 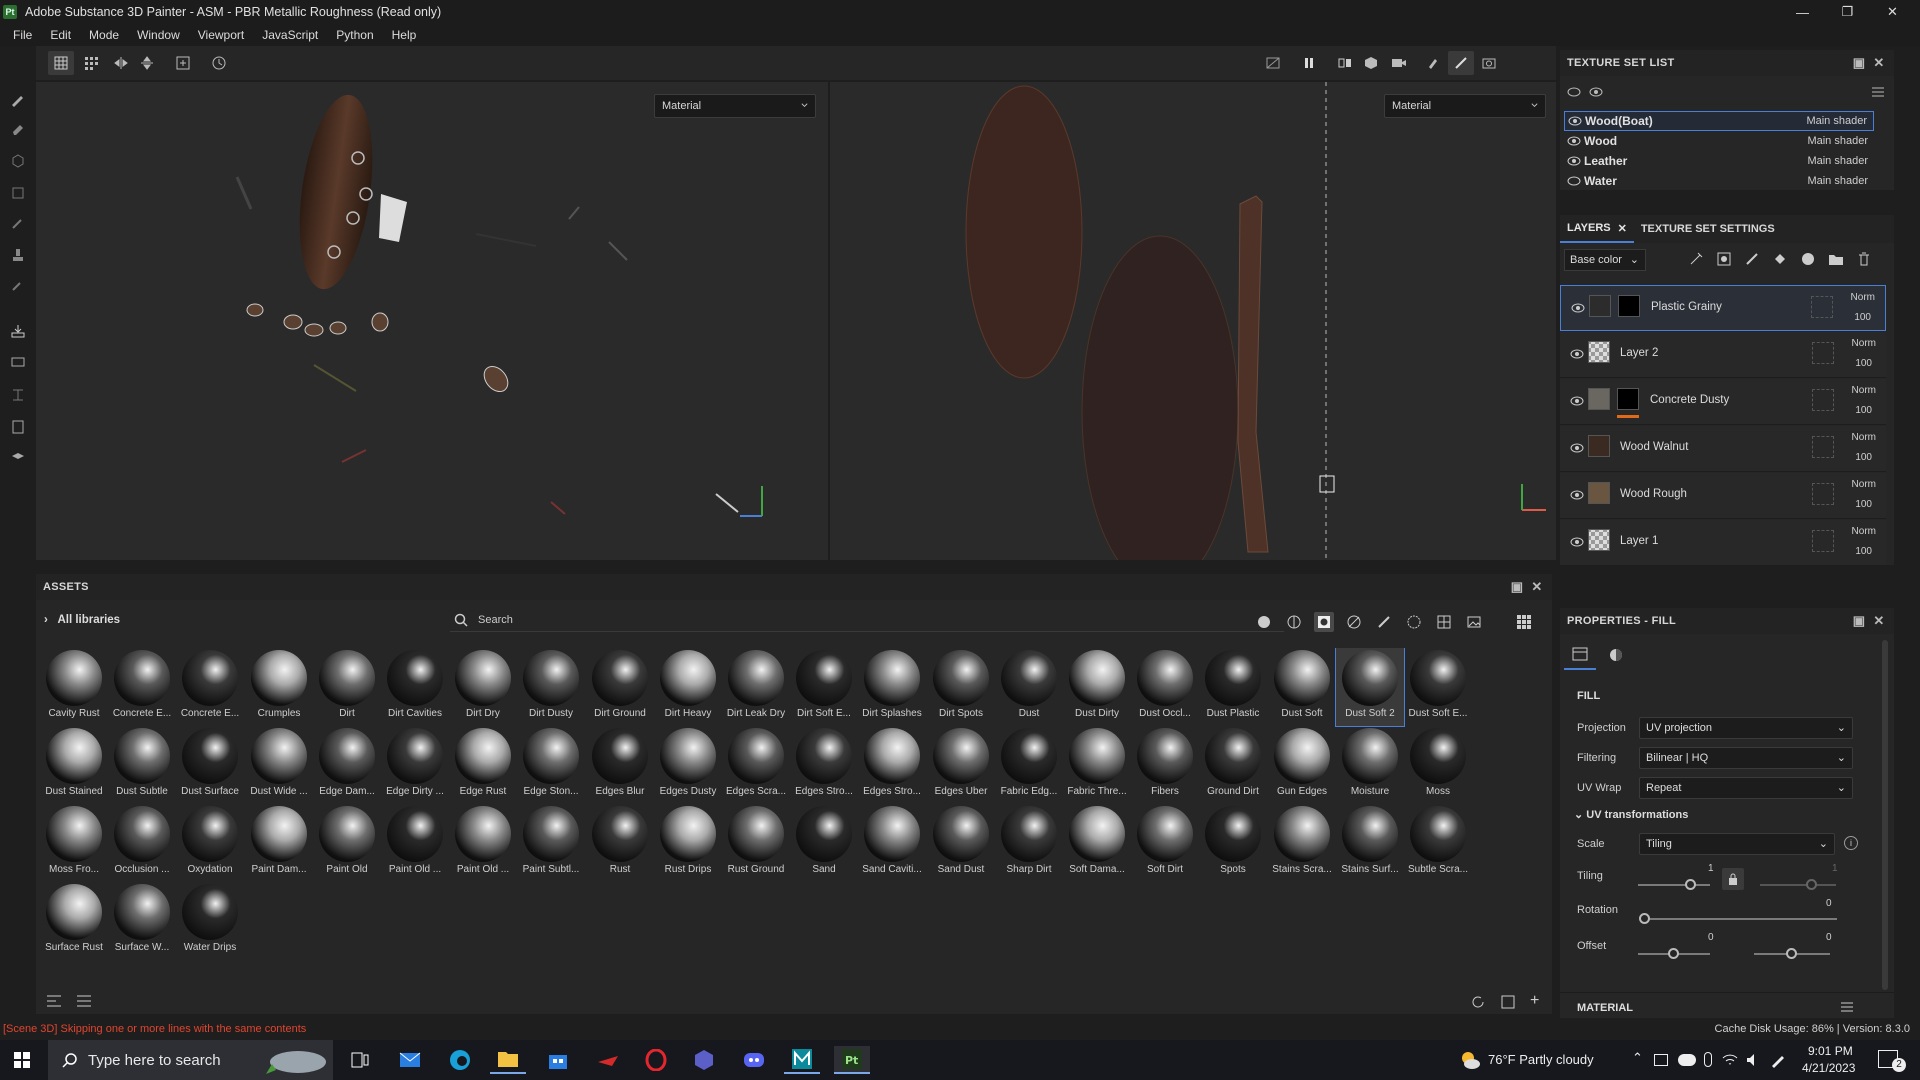 What do you see at coordinates (347, 843) in the screenshot?
I see `asset-thumbnail: Paint Old` at bounding box center [347, 843].